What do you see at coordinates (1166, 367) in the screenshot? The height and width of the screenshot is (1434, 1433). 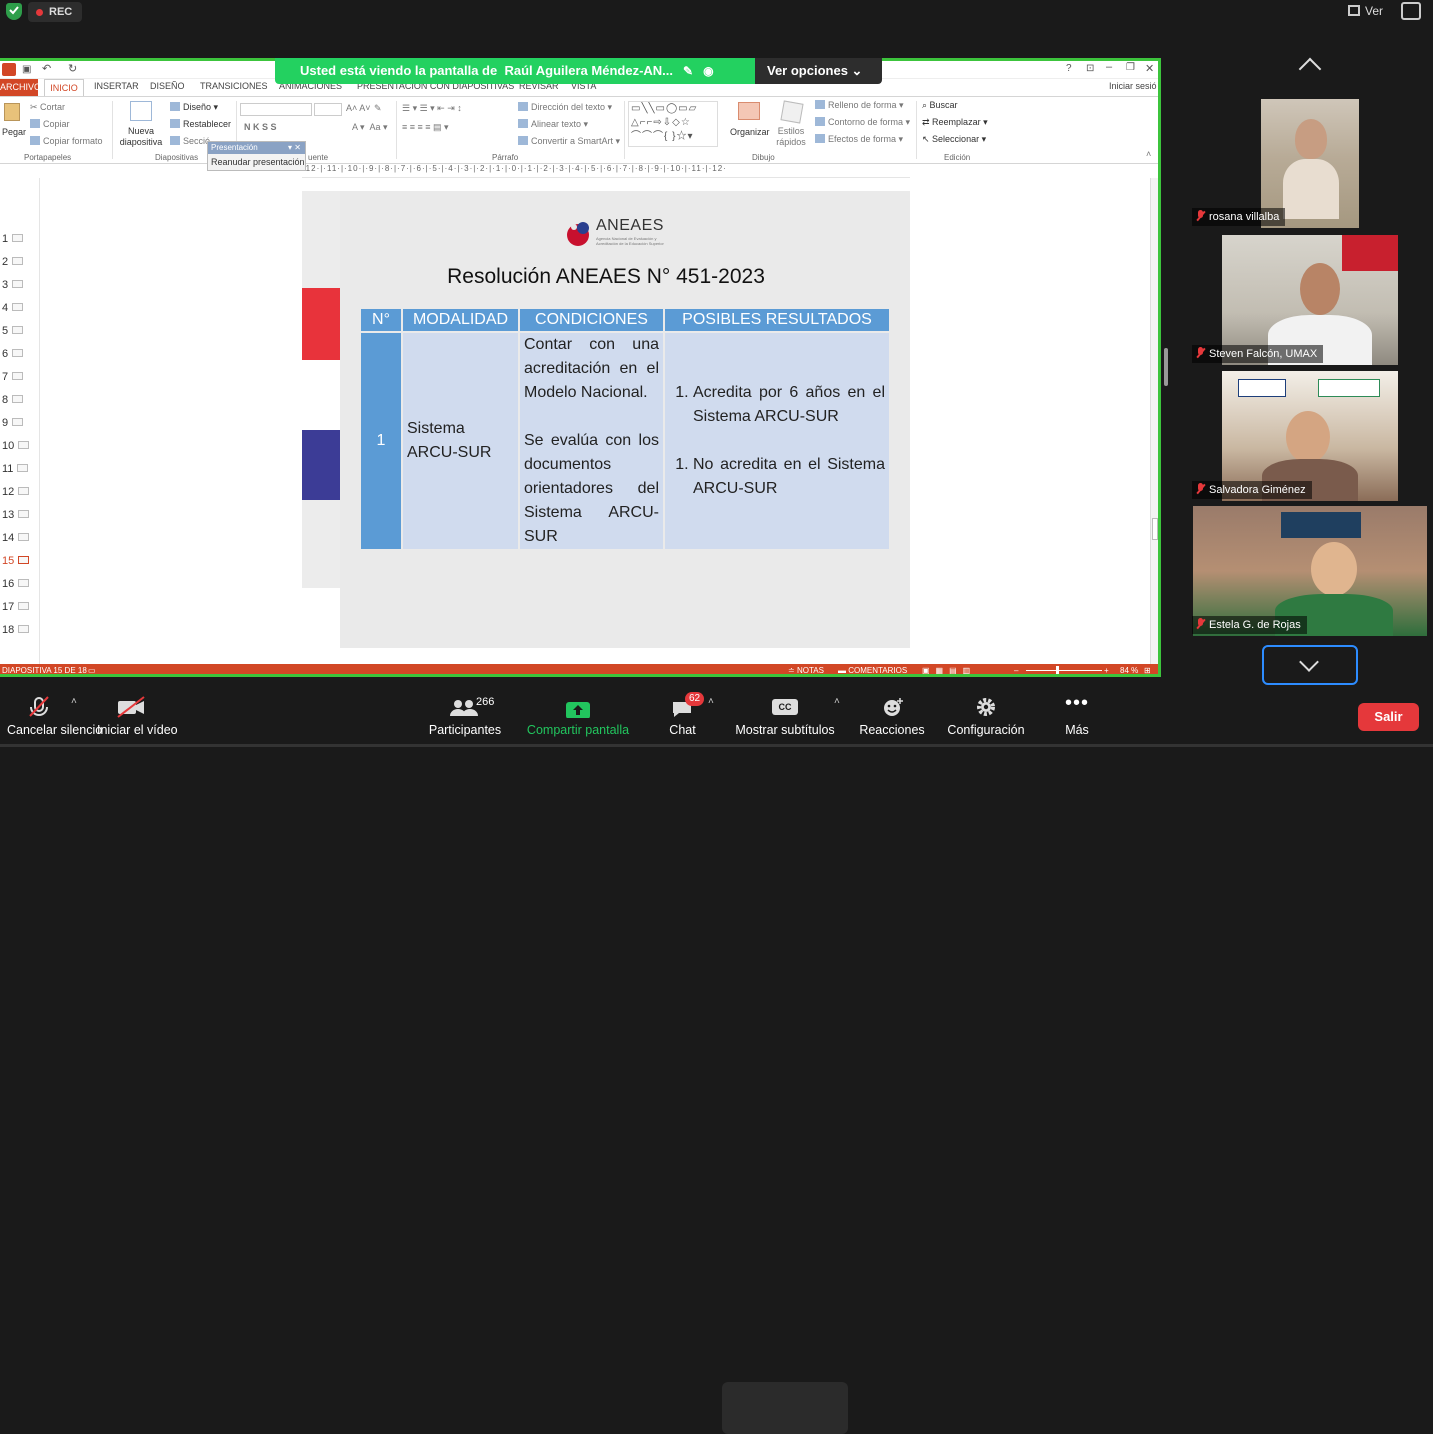 I see `panel-resize-handle` at bounding box center [1166, 367].